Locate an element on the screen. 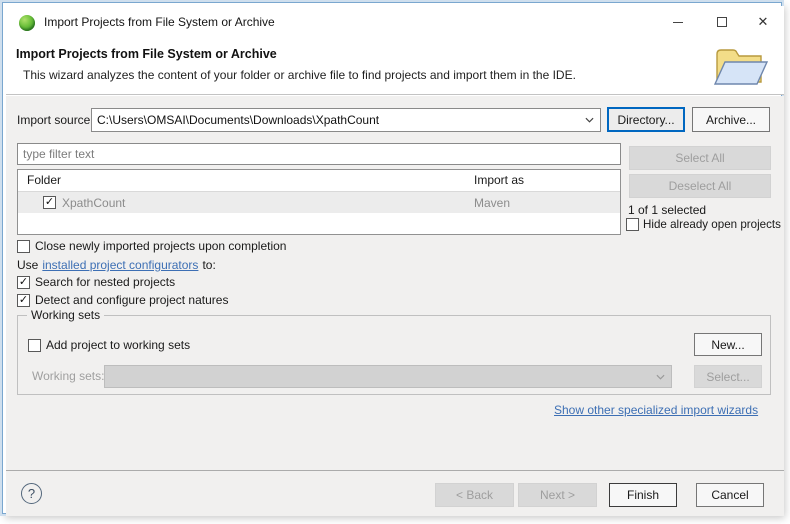  button-bar: ? < Back Next > Finish Cancel is located at coordinates (395, 493).